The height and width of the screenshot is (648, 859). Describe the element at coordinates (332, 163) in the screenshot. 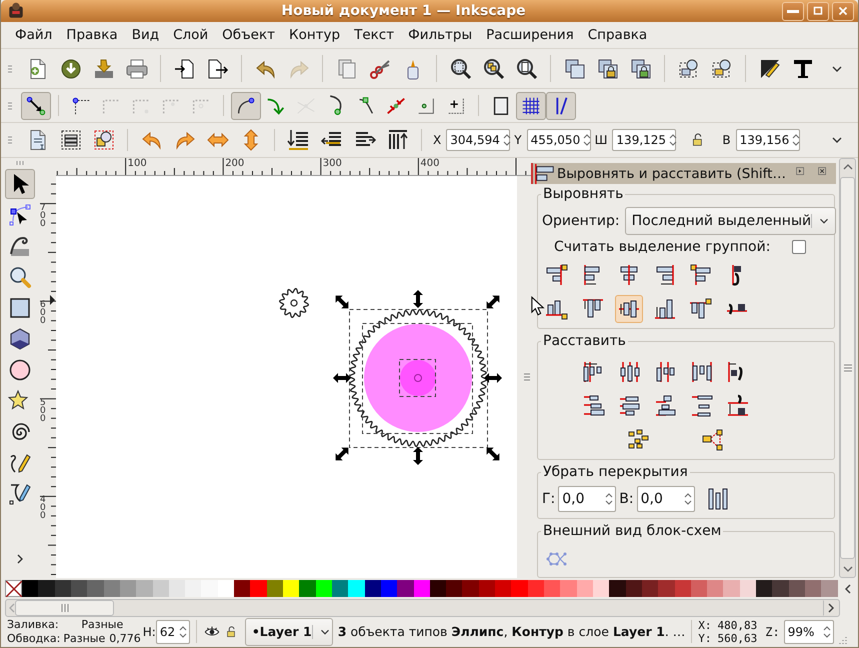

I see `ruler-label: 300` at that location.